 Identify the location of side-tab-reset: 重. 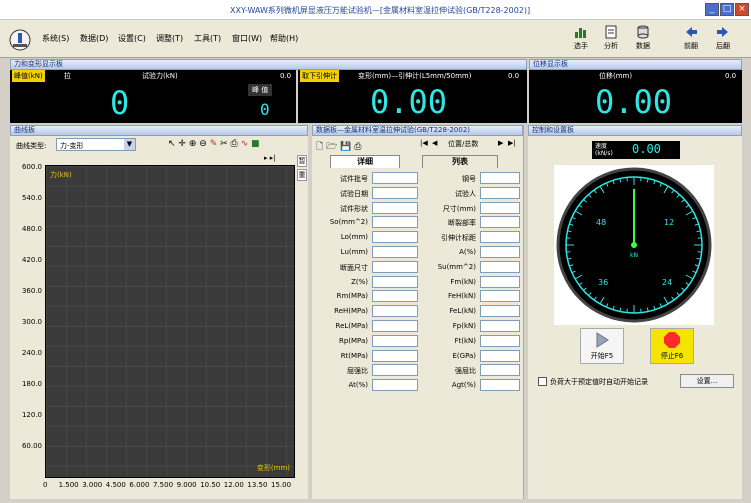
(302, 175).